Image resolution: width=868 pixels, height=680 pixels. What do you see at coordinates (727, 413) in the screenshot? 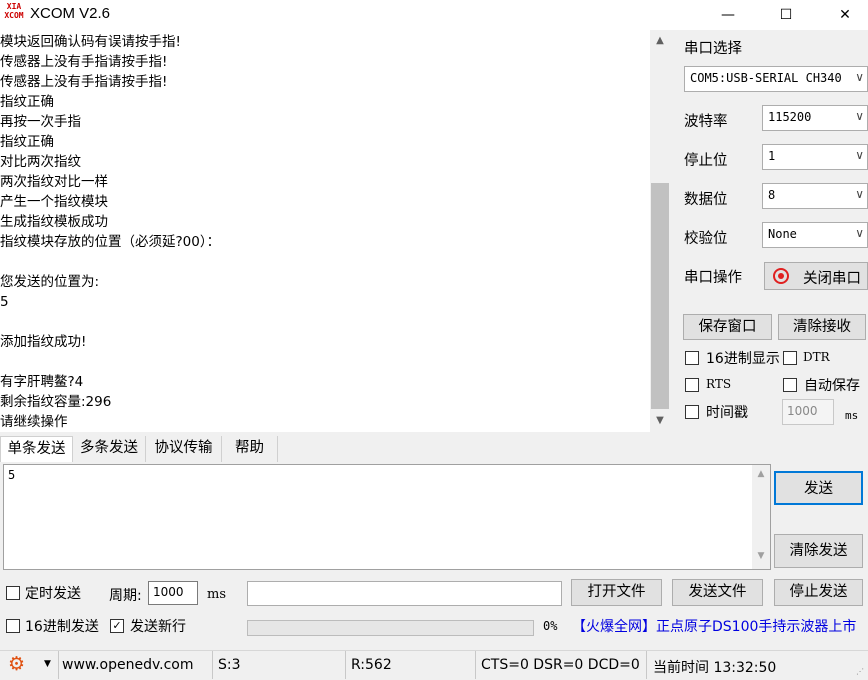
I see `timestamp-label: 时间戳` at bounding box center [727, 413].